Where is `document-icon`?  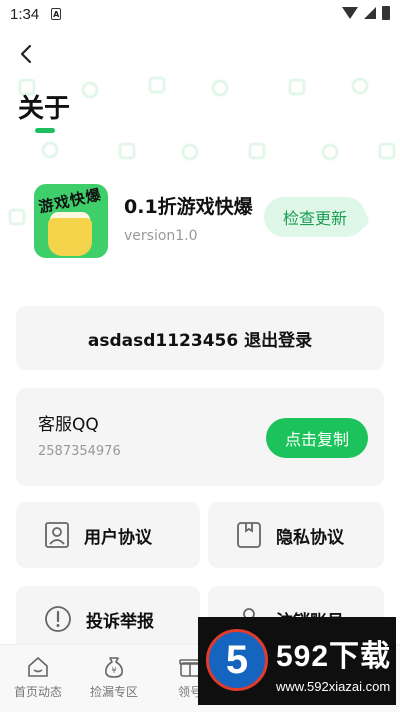
document-icon is located at coordinates (249, 535).